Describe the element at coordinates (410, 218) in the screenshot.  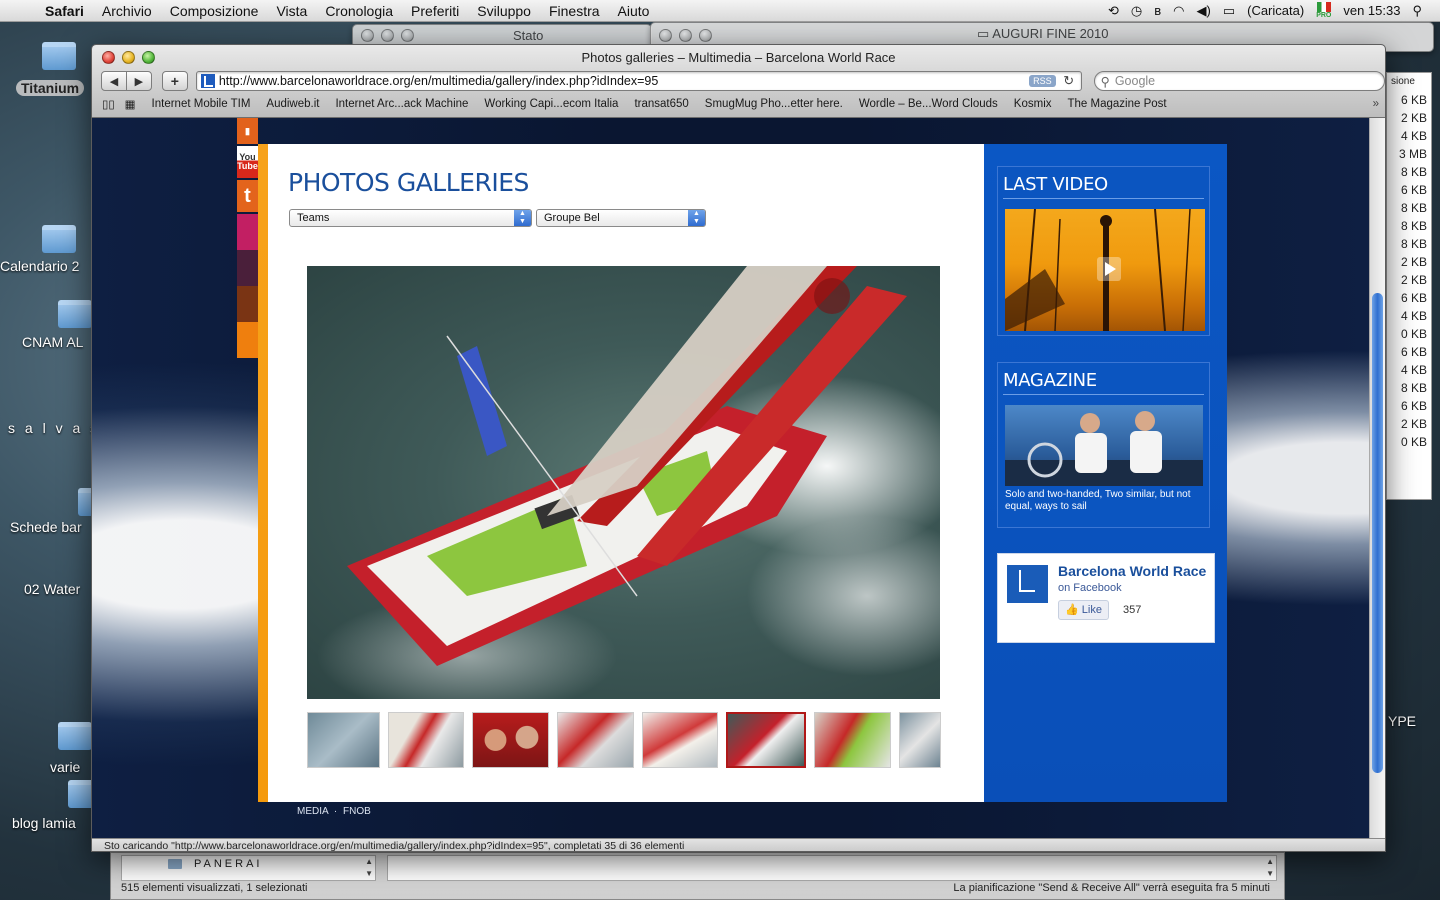
I see `category-select: Teams ▲ ▼` at that location.